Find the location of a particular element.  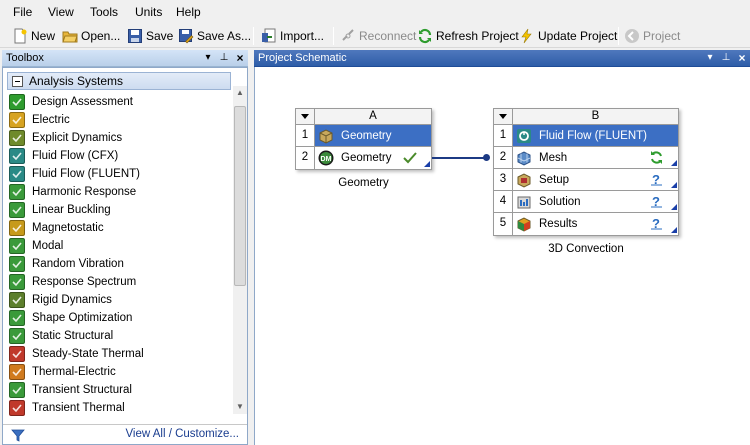

system-b-cell-5: 5 Results ? is located at coordinates (586, 224).